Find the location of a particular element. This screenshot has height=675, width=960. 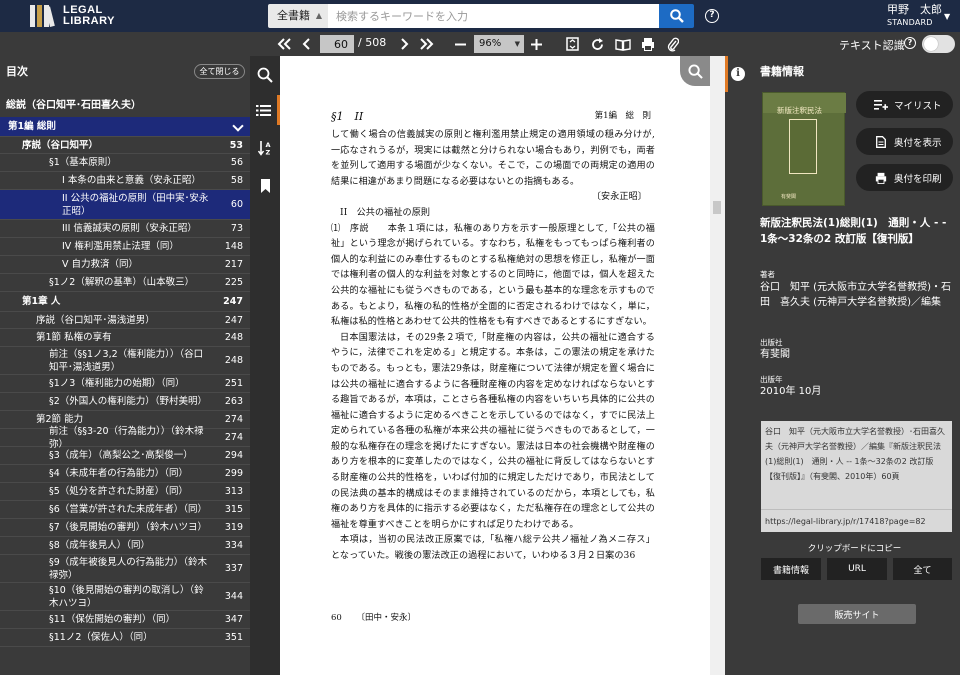

search-category-select: 全書籍 ▲ is located at coordinates (298, 16).